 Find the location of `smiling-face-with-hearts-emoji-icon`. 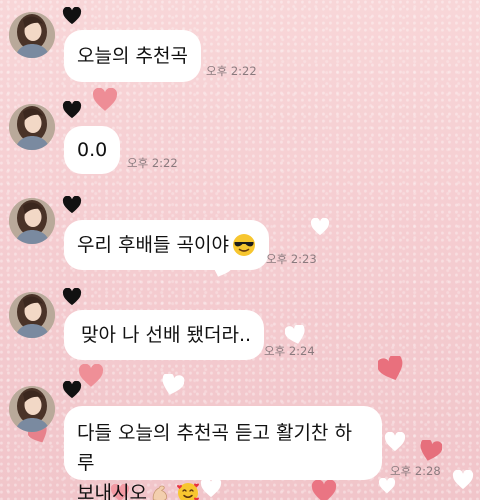

smiling-face-with-hearts-emoji-icon is located at coordinates (187, 491).